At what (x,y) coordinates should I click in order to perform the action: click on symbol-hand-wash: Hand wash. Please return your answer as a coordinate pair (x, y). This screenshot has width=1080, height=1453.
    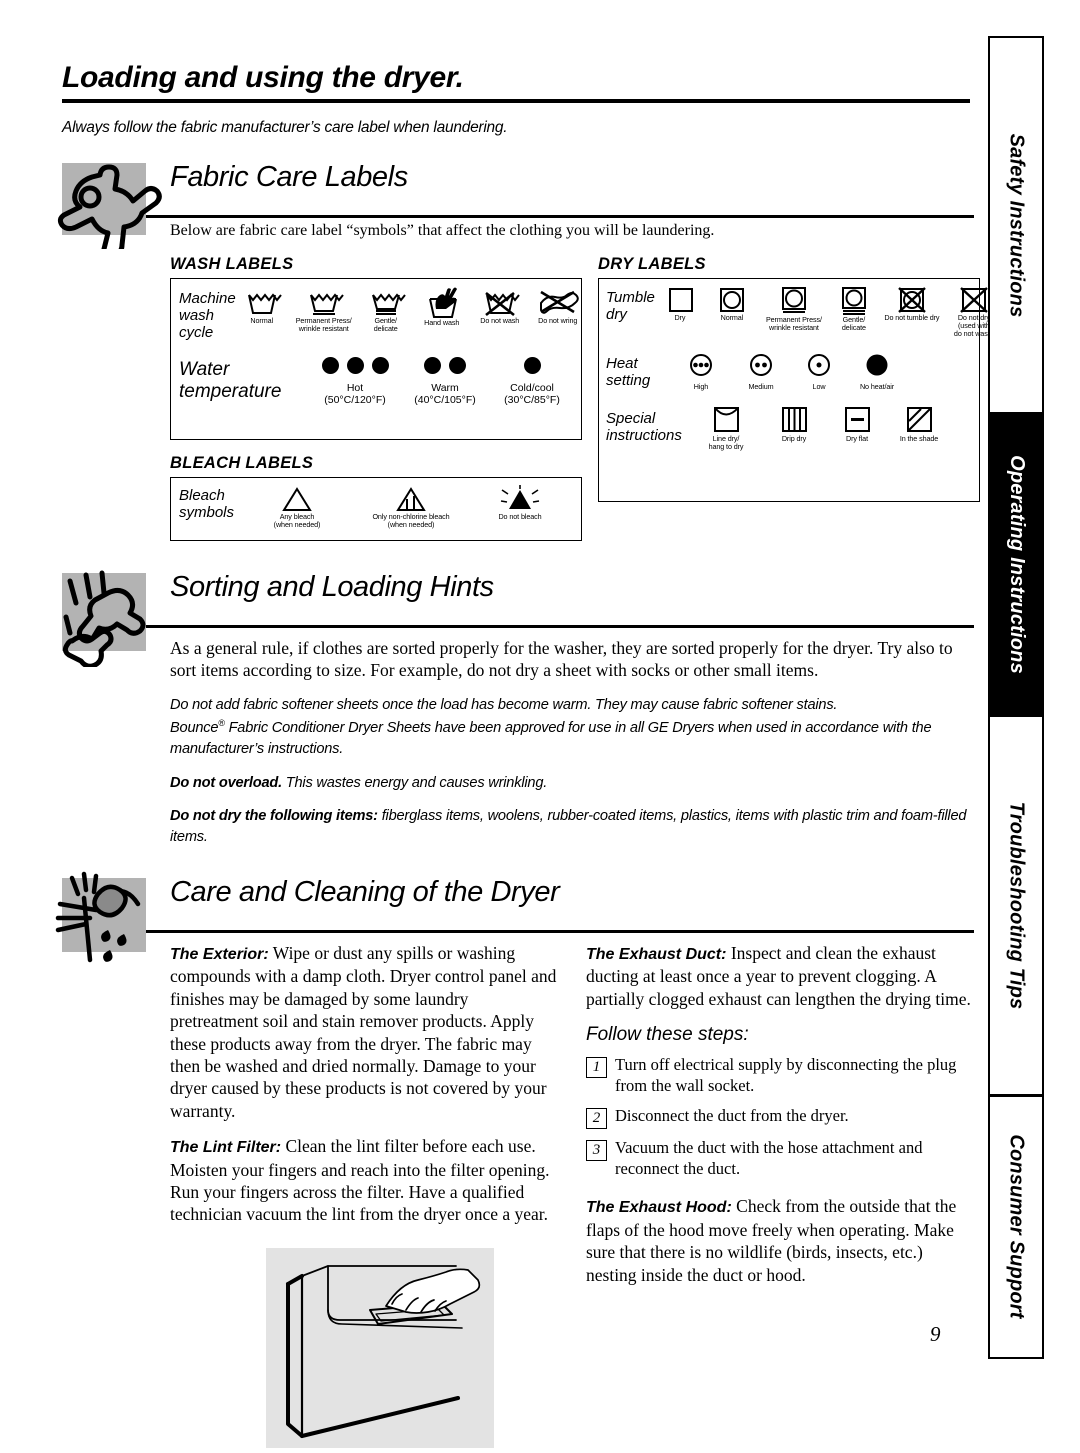
    Looking at the image, I should click on (442, 310).